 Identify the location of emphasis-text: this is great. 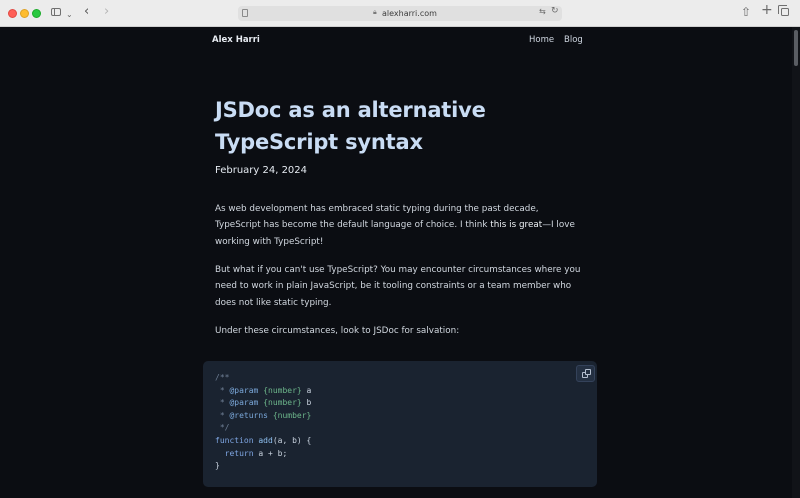
(516, 225).